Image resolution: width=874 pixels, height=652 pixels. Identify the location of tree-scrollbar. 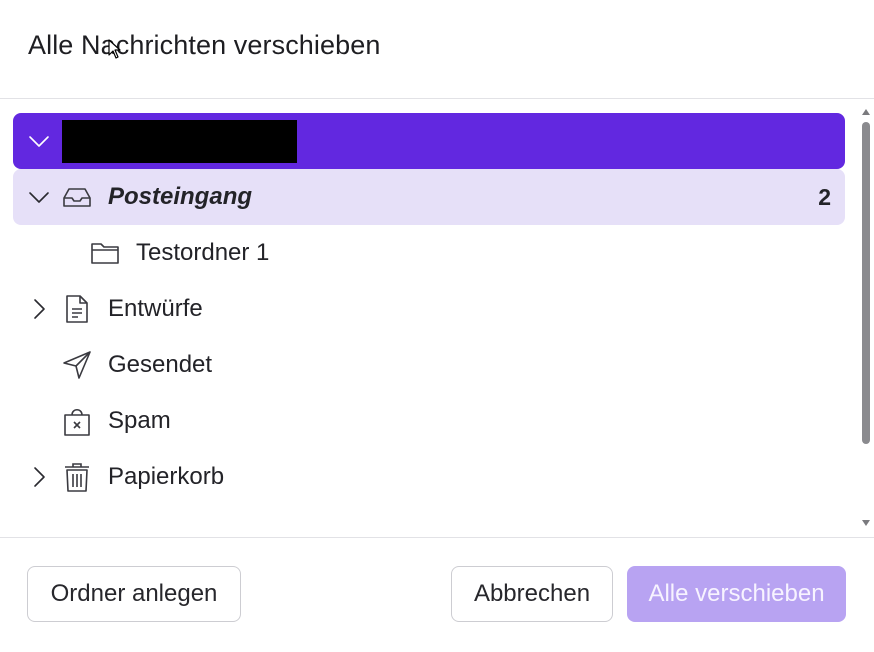
(867, 318).